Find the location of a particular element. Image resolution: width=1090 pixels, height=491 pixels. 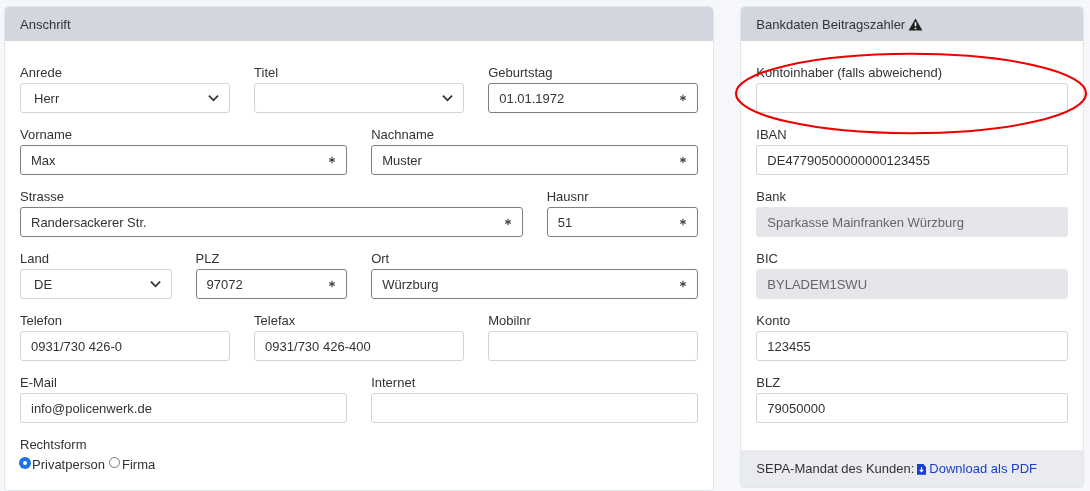

radio-option: Privatperson is located at coordinates (62, 464).